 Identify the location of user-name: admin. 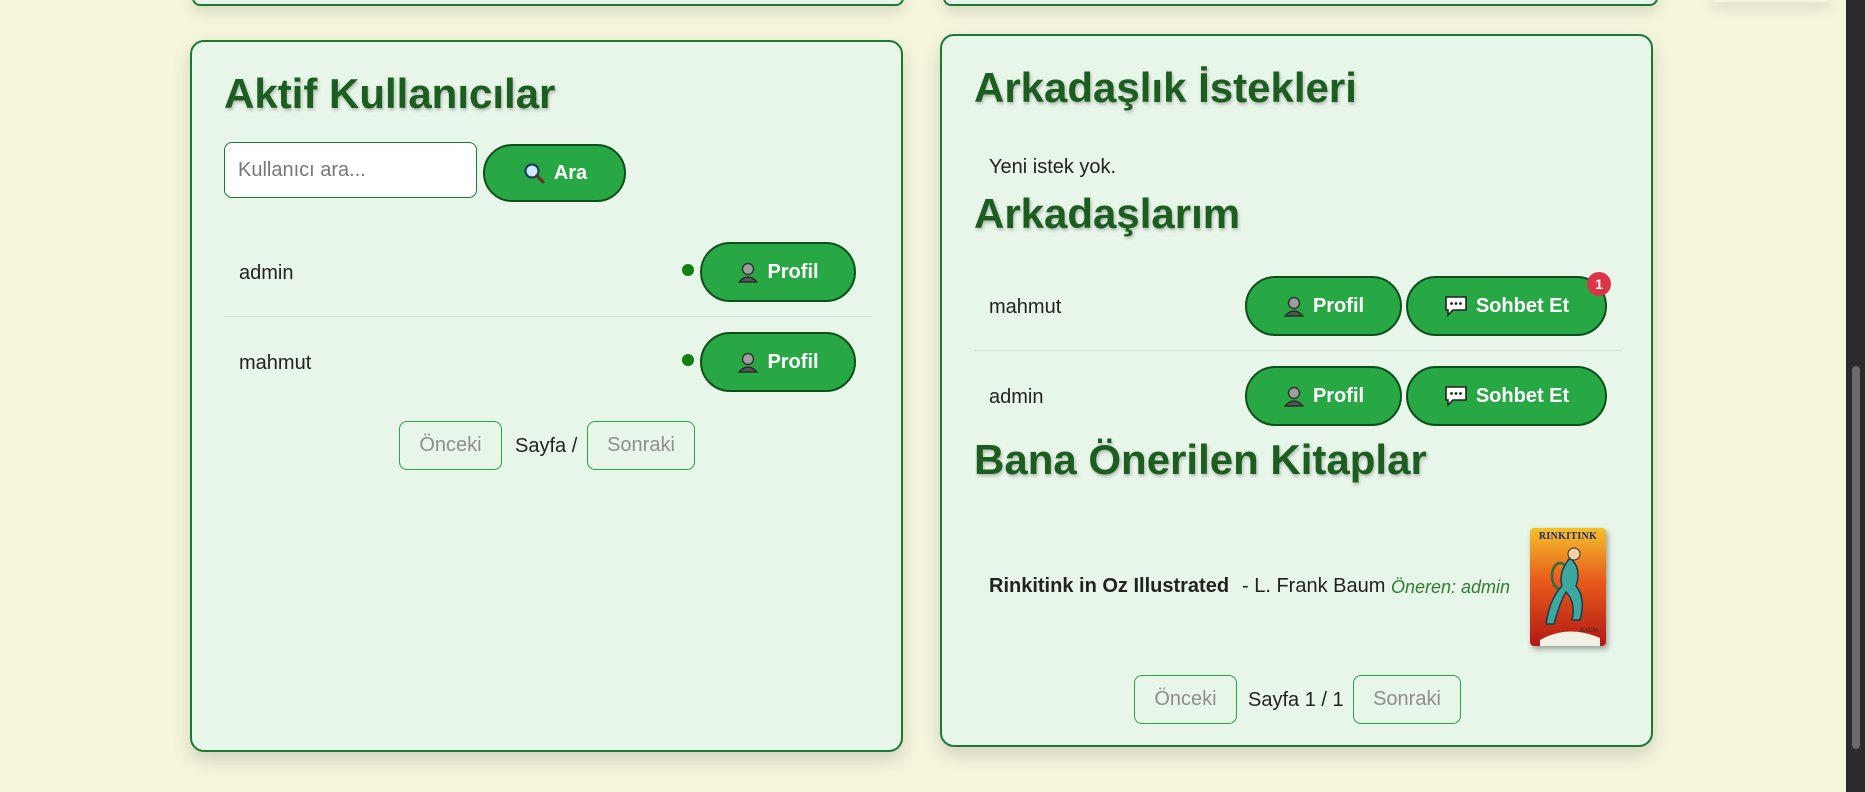
(266, 273).